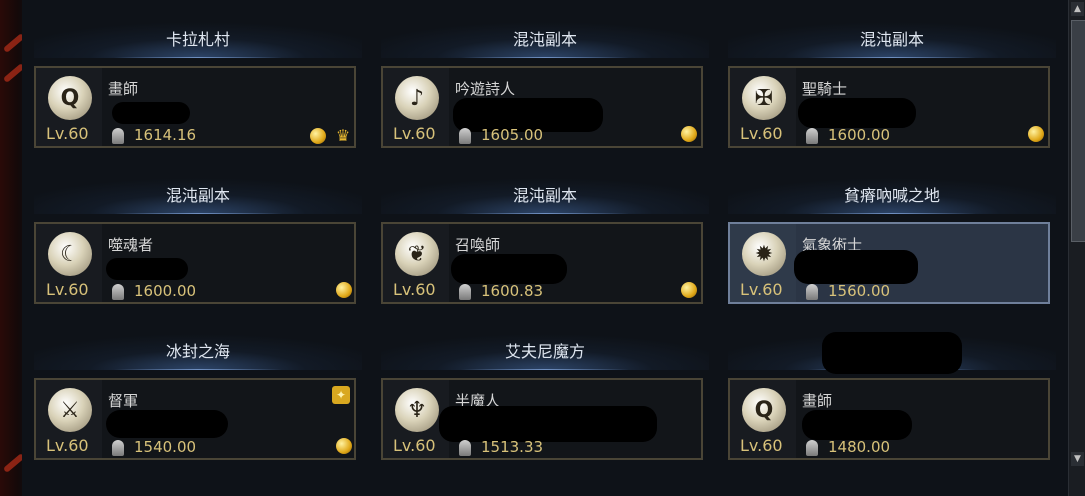 The height and width of the screenshot is (496, 1085). What do you see at coordinates (70, 254) in the screenshot?
I see `souleater-emblem-icon: ☾` at bounding box center [70, 254].